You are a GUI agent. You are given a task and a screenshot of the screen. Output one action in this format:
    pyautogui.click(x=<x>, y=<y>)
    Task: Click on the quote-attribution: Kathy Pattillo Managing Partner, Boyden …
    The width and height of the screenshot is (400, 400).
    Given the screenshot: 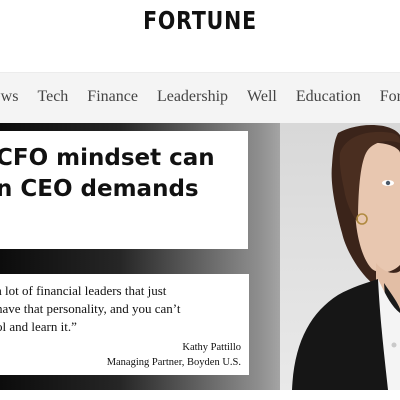 What is the action you would take?
    pyautogui.click(x=174, y=355)
    